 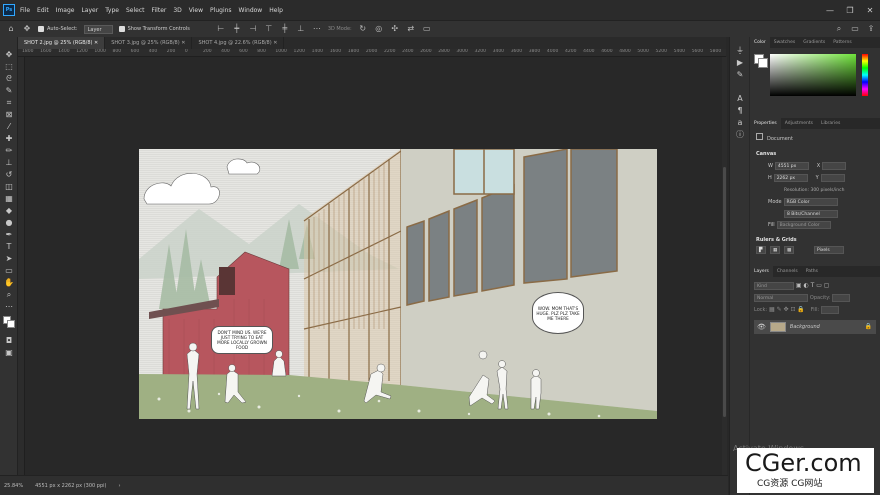 What do you see at coordinates (9, 259) in the screenshot?
I see `path-select-icon: ➤` at bounding box center [9, 259].